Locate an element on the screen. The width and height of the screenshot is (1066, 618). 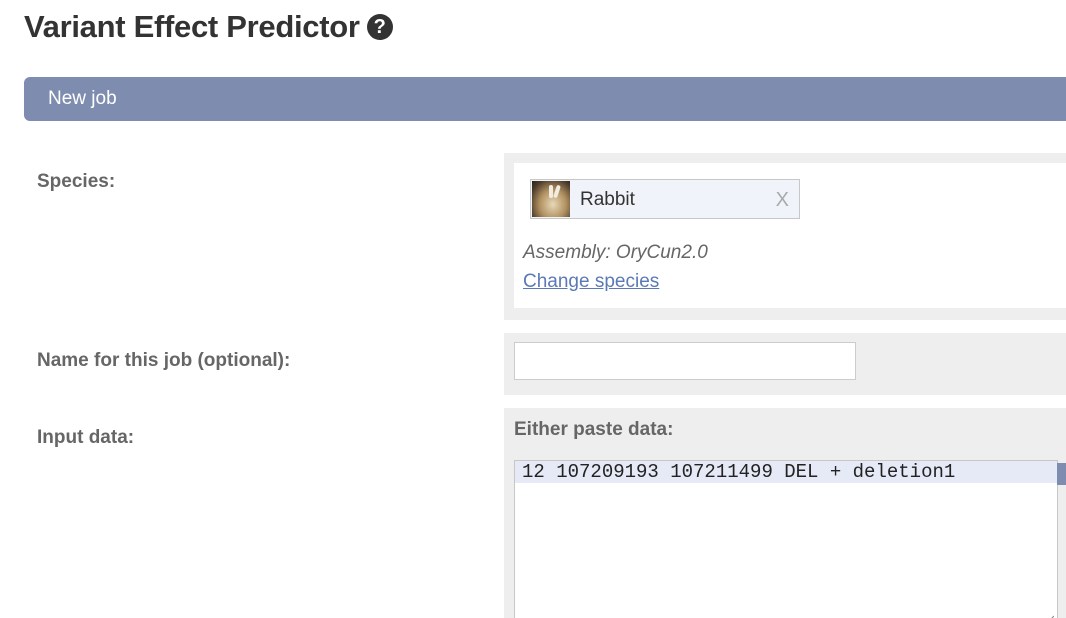
paste-data-label: Either paste data: is located at coordinates (594, 429).